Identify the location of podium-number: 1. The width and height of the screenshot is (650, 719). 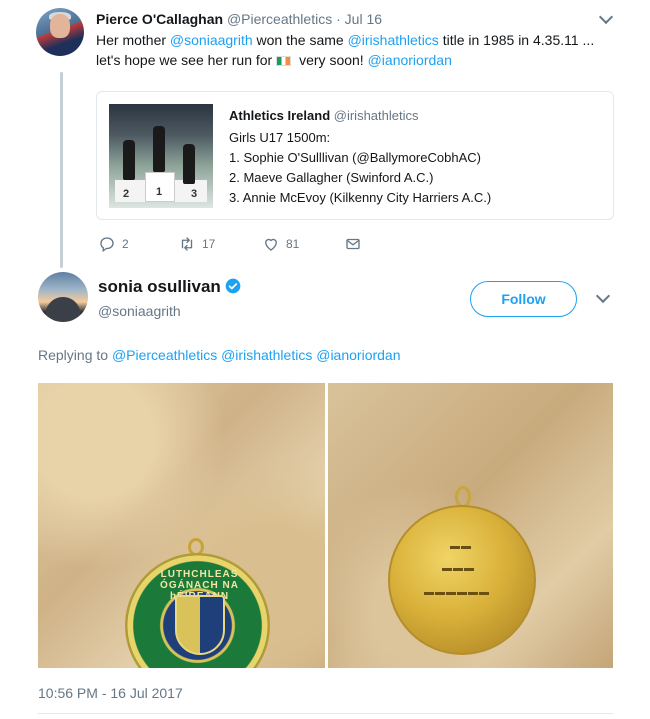
(159, 192).